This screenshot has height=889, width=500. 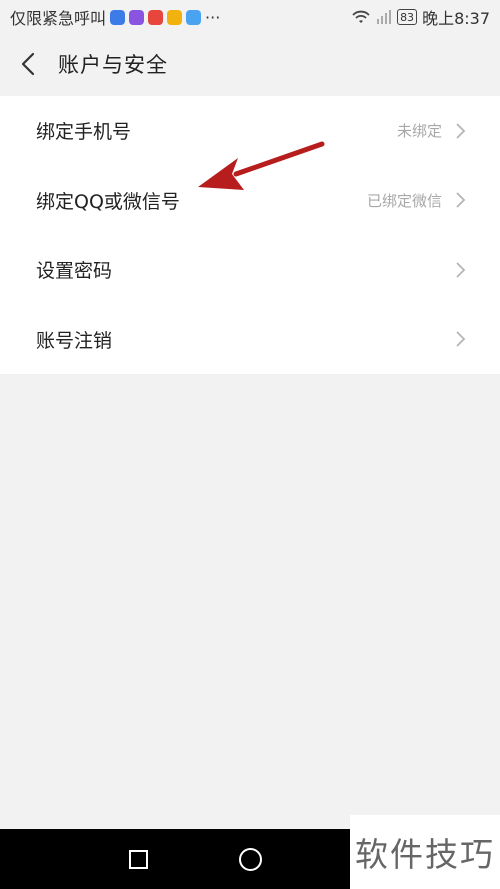 What do you see at coordinates (361, 16) in the screenshot?
I see `wifi-icon` at bounding box center [361, 16].